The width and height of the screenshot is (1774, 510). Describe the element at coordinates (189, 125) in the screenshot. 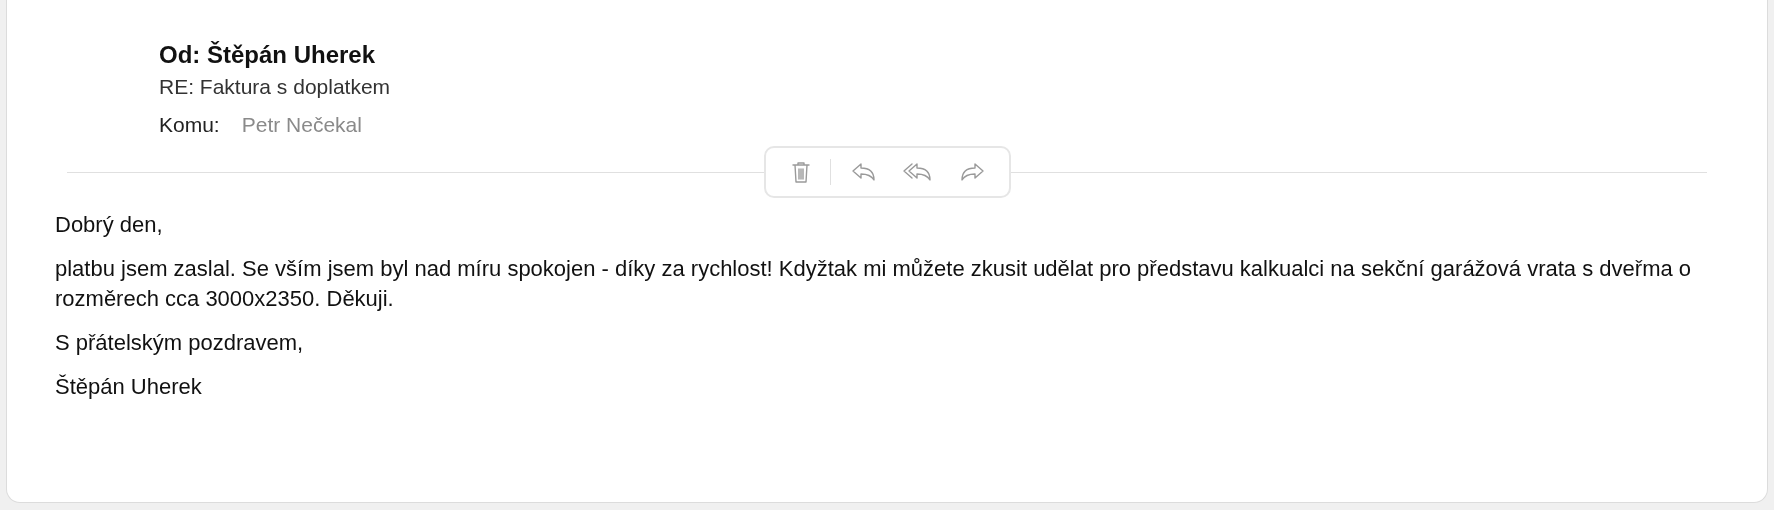

I see `recipient-label: Komu:` at that location.